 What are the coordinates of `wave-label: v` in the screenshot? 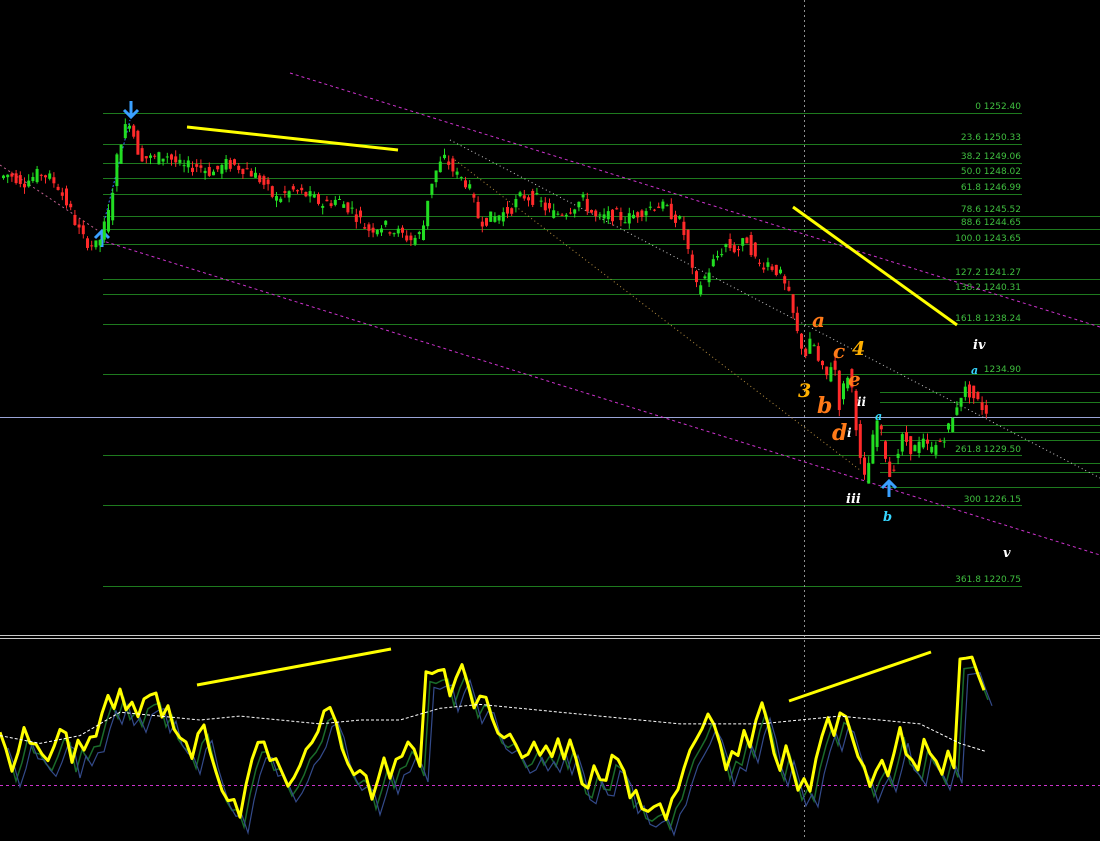 It's located at (1007, 553).